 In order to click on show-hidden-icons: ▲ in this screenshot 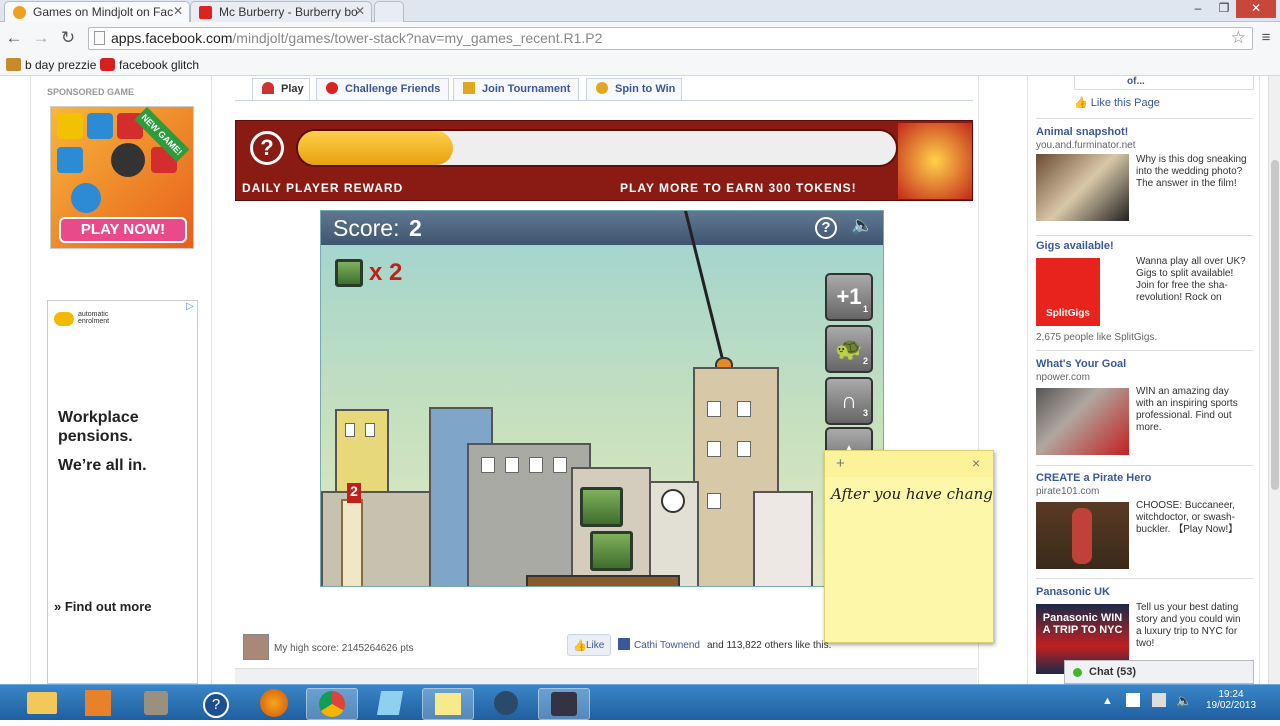, I will do `click(1107, 701)`.